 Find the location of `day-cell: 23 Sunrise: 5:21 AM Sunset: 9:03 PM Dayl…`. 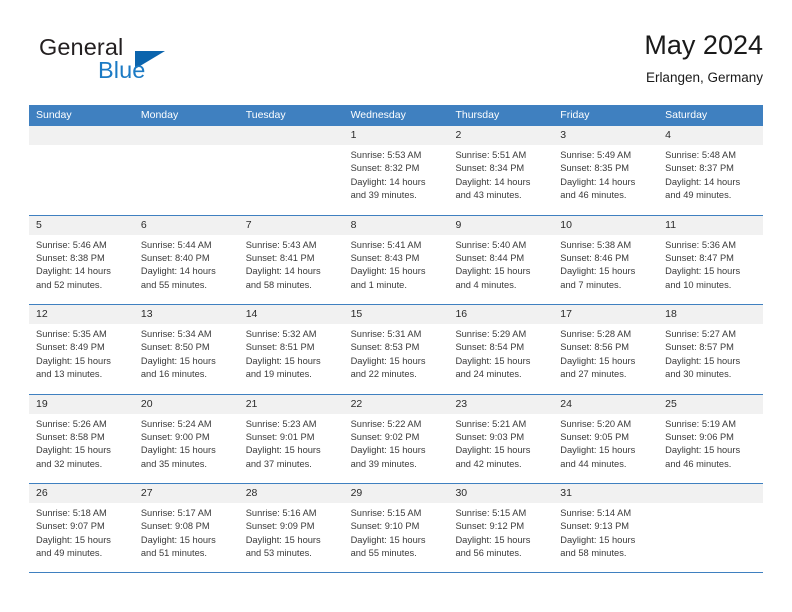

day-cell: 23 Sunrise: 5:21 AM Sunset: 9:03 PM Dayl… is located at coordinates (501, 438).